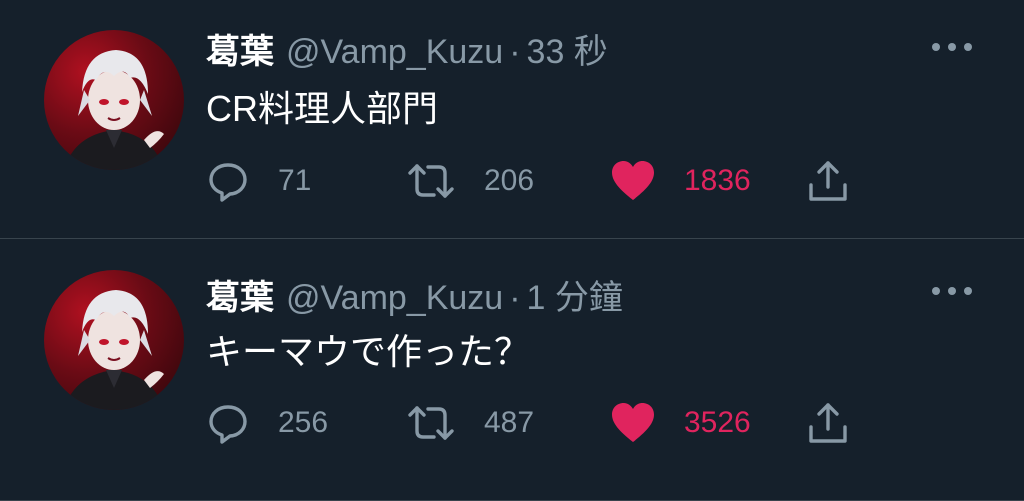 This screenshot has height=501, width=1024. What do you see at coordinates (470, 423) in the screenshot?
I see `retweet-button: 487` at bounding box center [470, 423].